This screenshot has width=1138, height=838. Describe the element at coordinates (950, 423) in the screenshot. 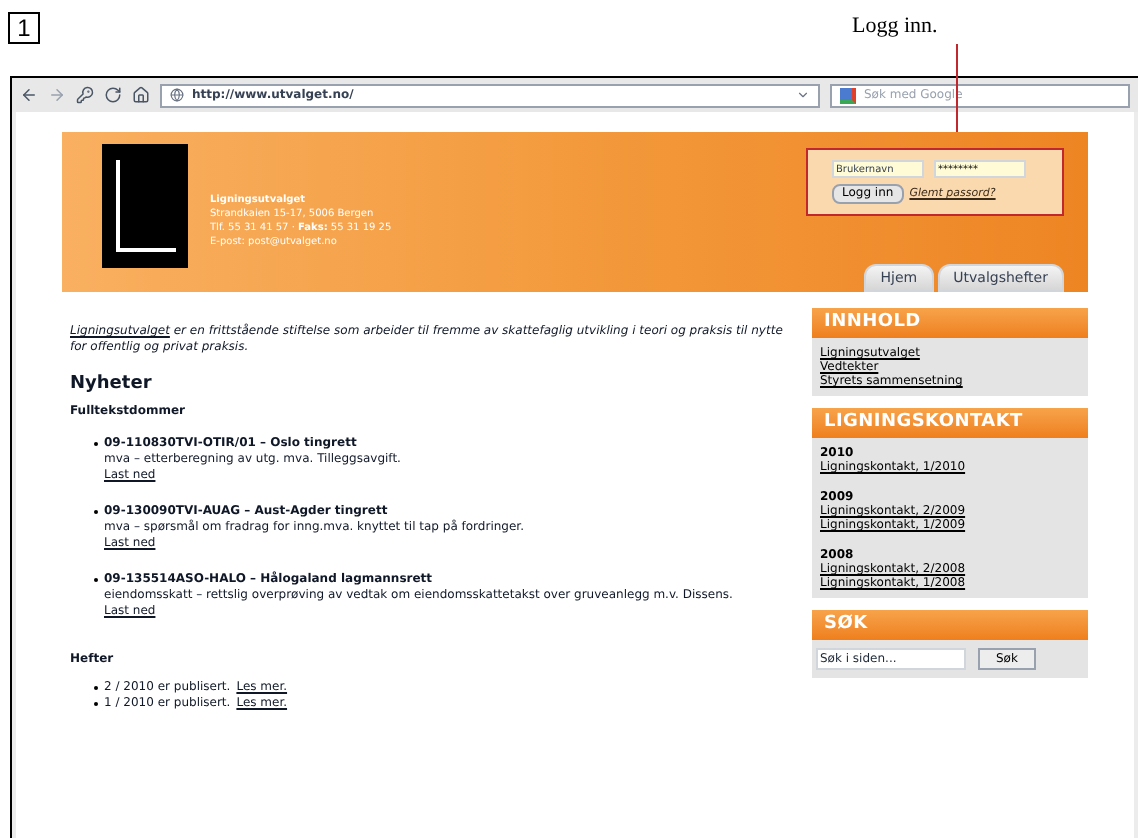

I see `panel-heading: LIGNINGSKONTAKT` at that location.